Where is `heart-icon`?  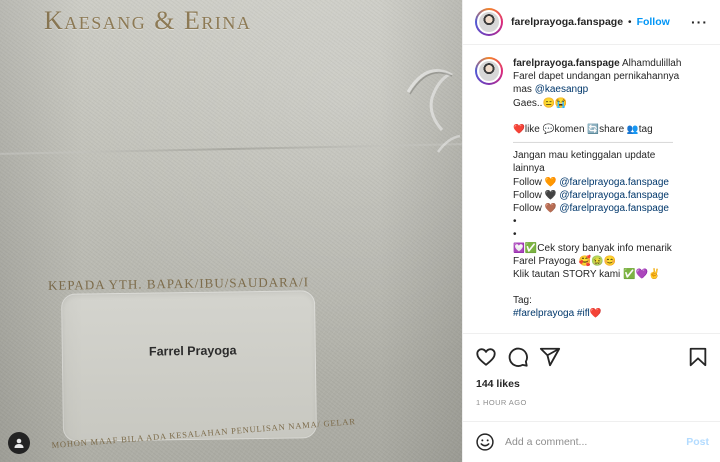 heart-icon is located at coordinates (486, 357).